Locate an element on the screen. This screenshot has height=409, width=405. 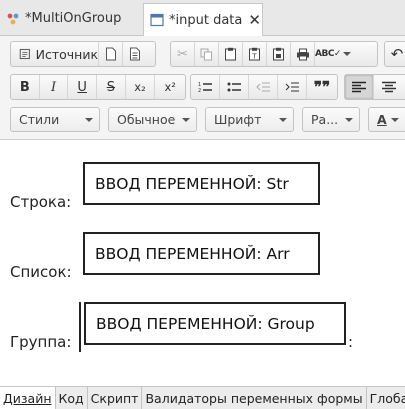
underline-button: U is located at coordinates (83, 87).